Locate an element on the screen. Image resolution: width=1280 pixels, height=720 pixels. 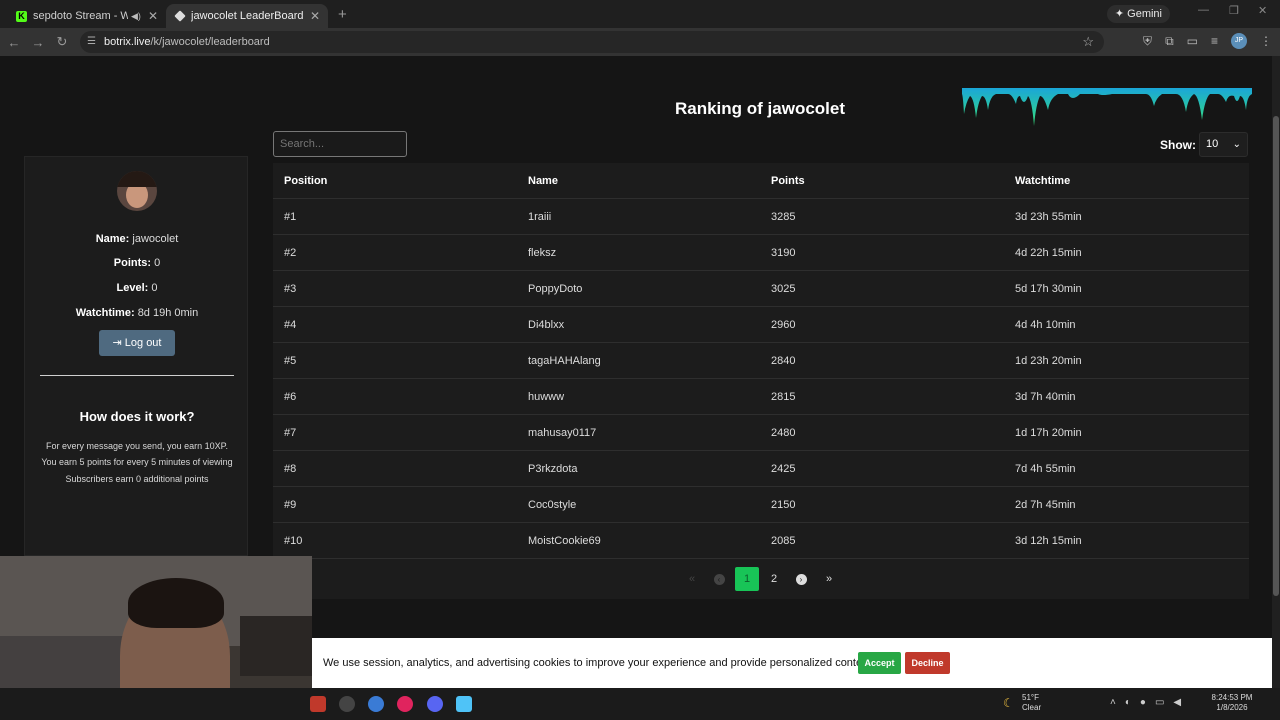
user-watchtime-row: Watchtime: 8d 19h 0min is located at coordinates (137, 313).